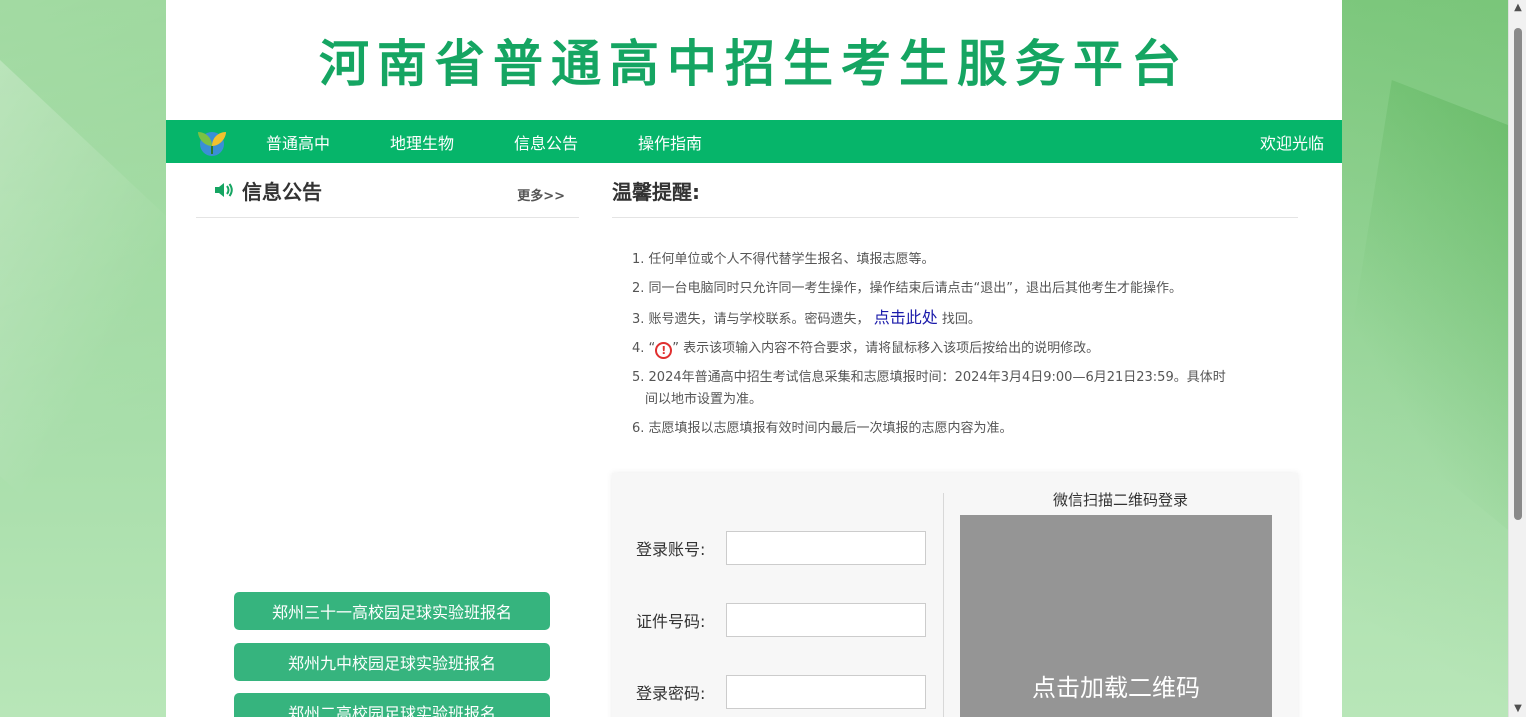 This screenshot has width=1526, height=717. Describe the element at coordinates (671, 549) in the screenshot. I see `account-label: 登录账号:` at that location.